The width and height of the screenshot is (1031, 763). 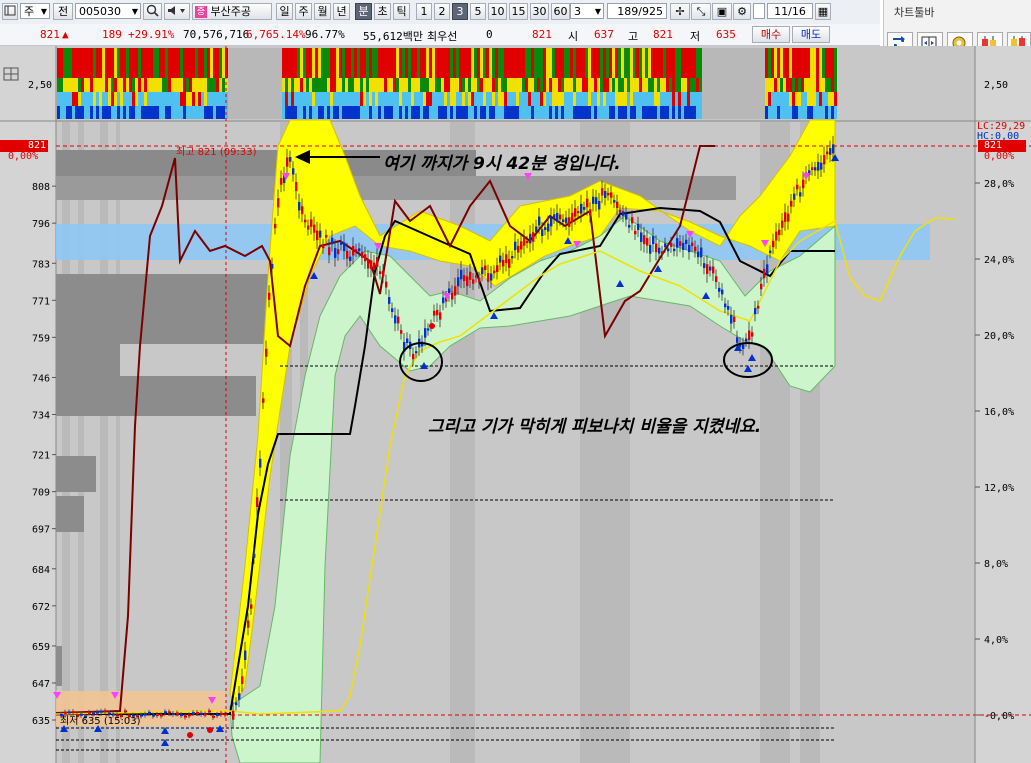 I want to click on minute-button-2: 2, so click(x=442, y=11).